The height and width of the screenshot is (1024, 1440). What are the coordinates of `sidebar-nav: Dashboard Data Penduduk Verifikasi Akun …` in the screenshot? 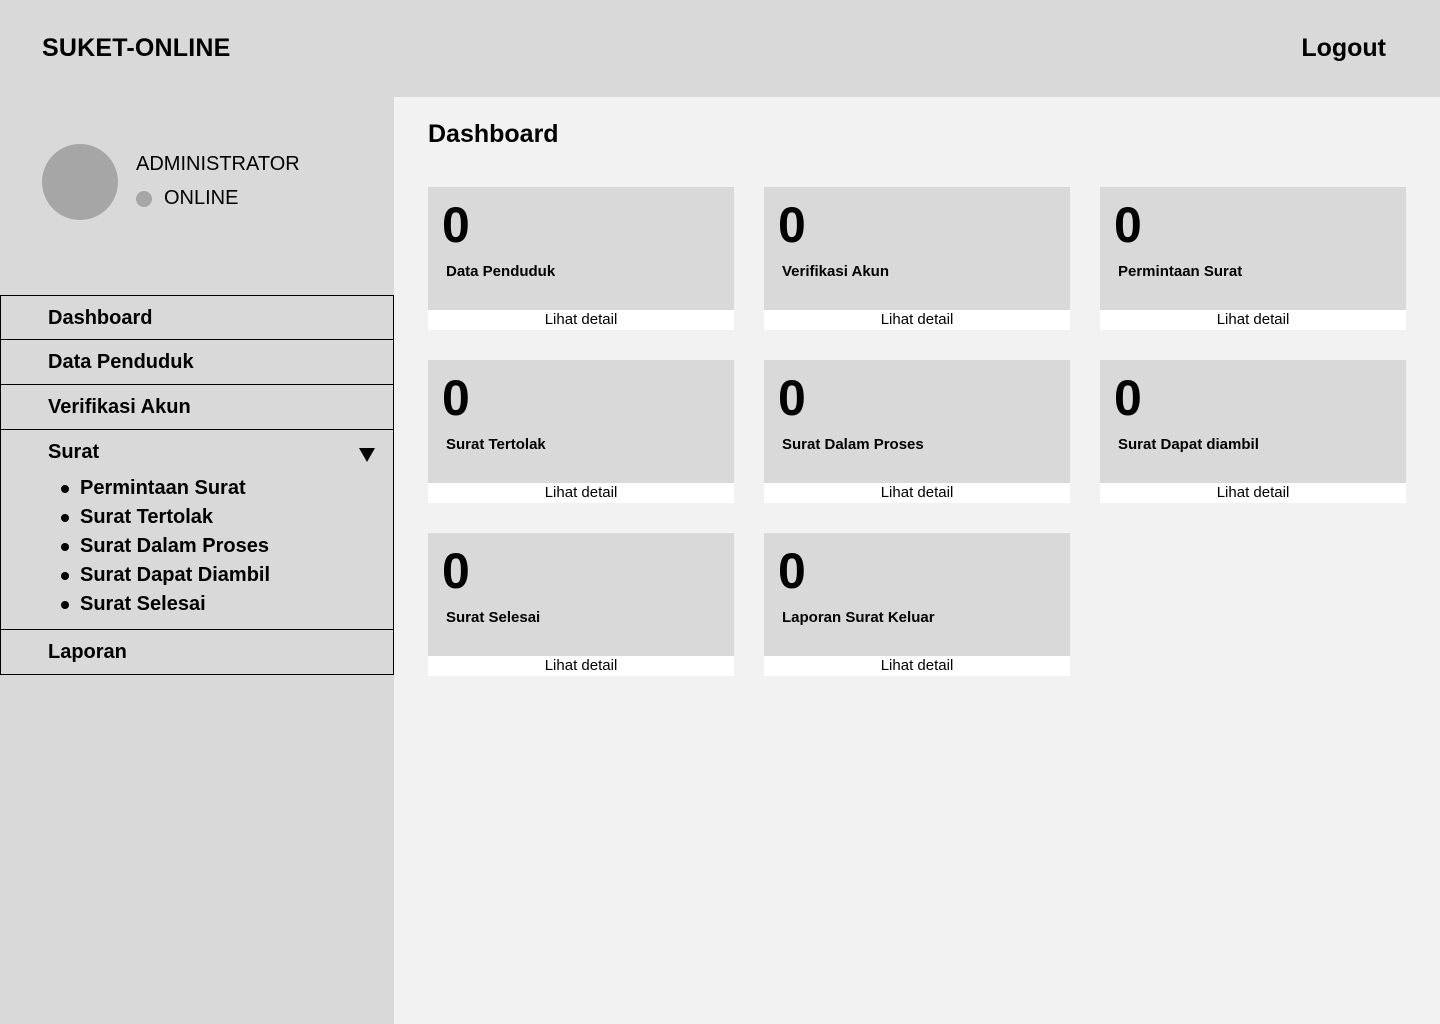 It's located at (197, 485).